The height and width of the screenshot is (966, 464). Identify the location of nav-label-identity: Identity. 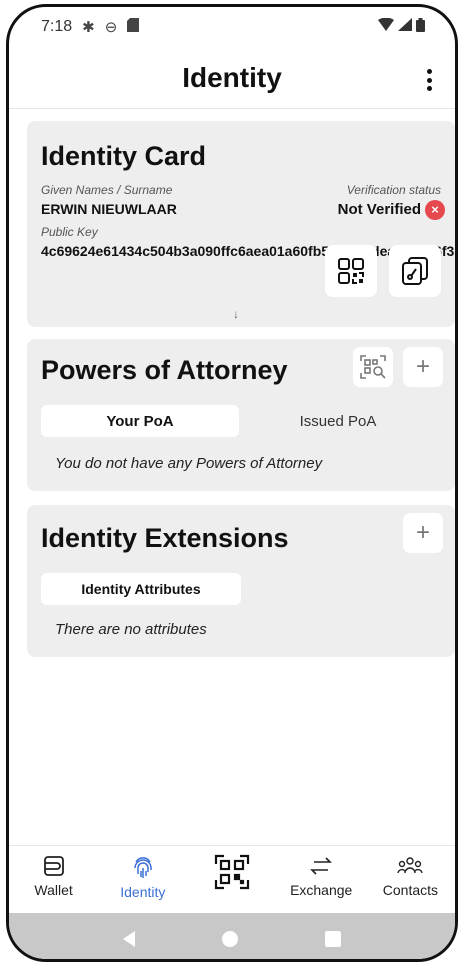
(143, 892).